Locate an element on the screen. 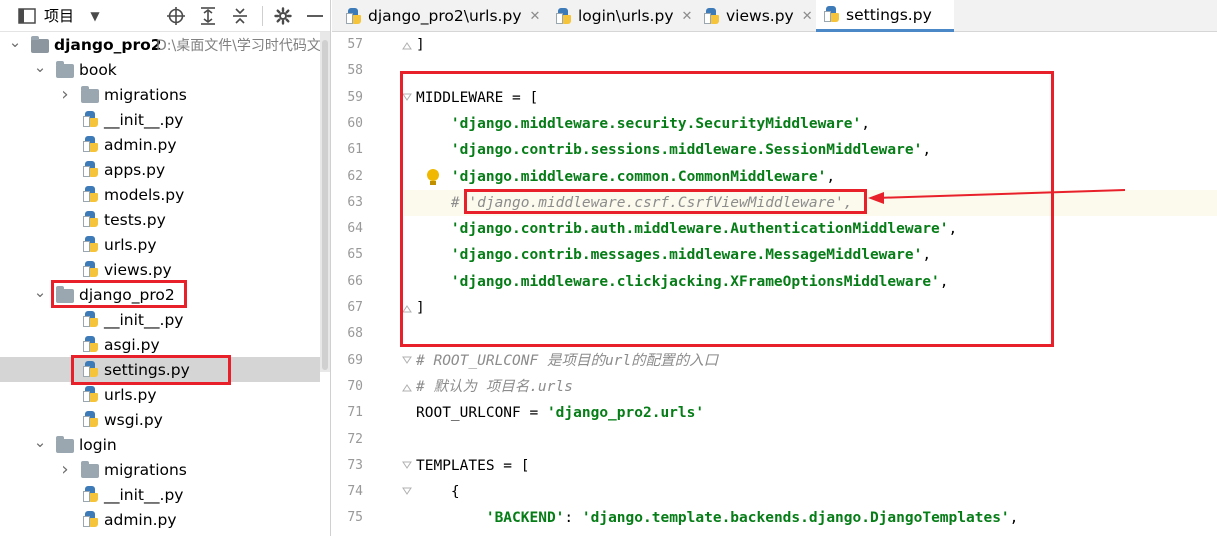 The width and height of the screenshot is (1217, 536). editor-tab: views.py ✕ is located at coordinates (754, 16).